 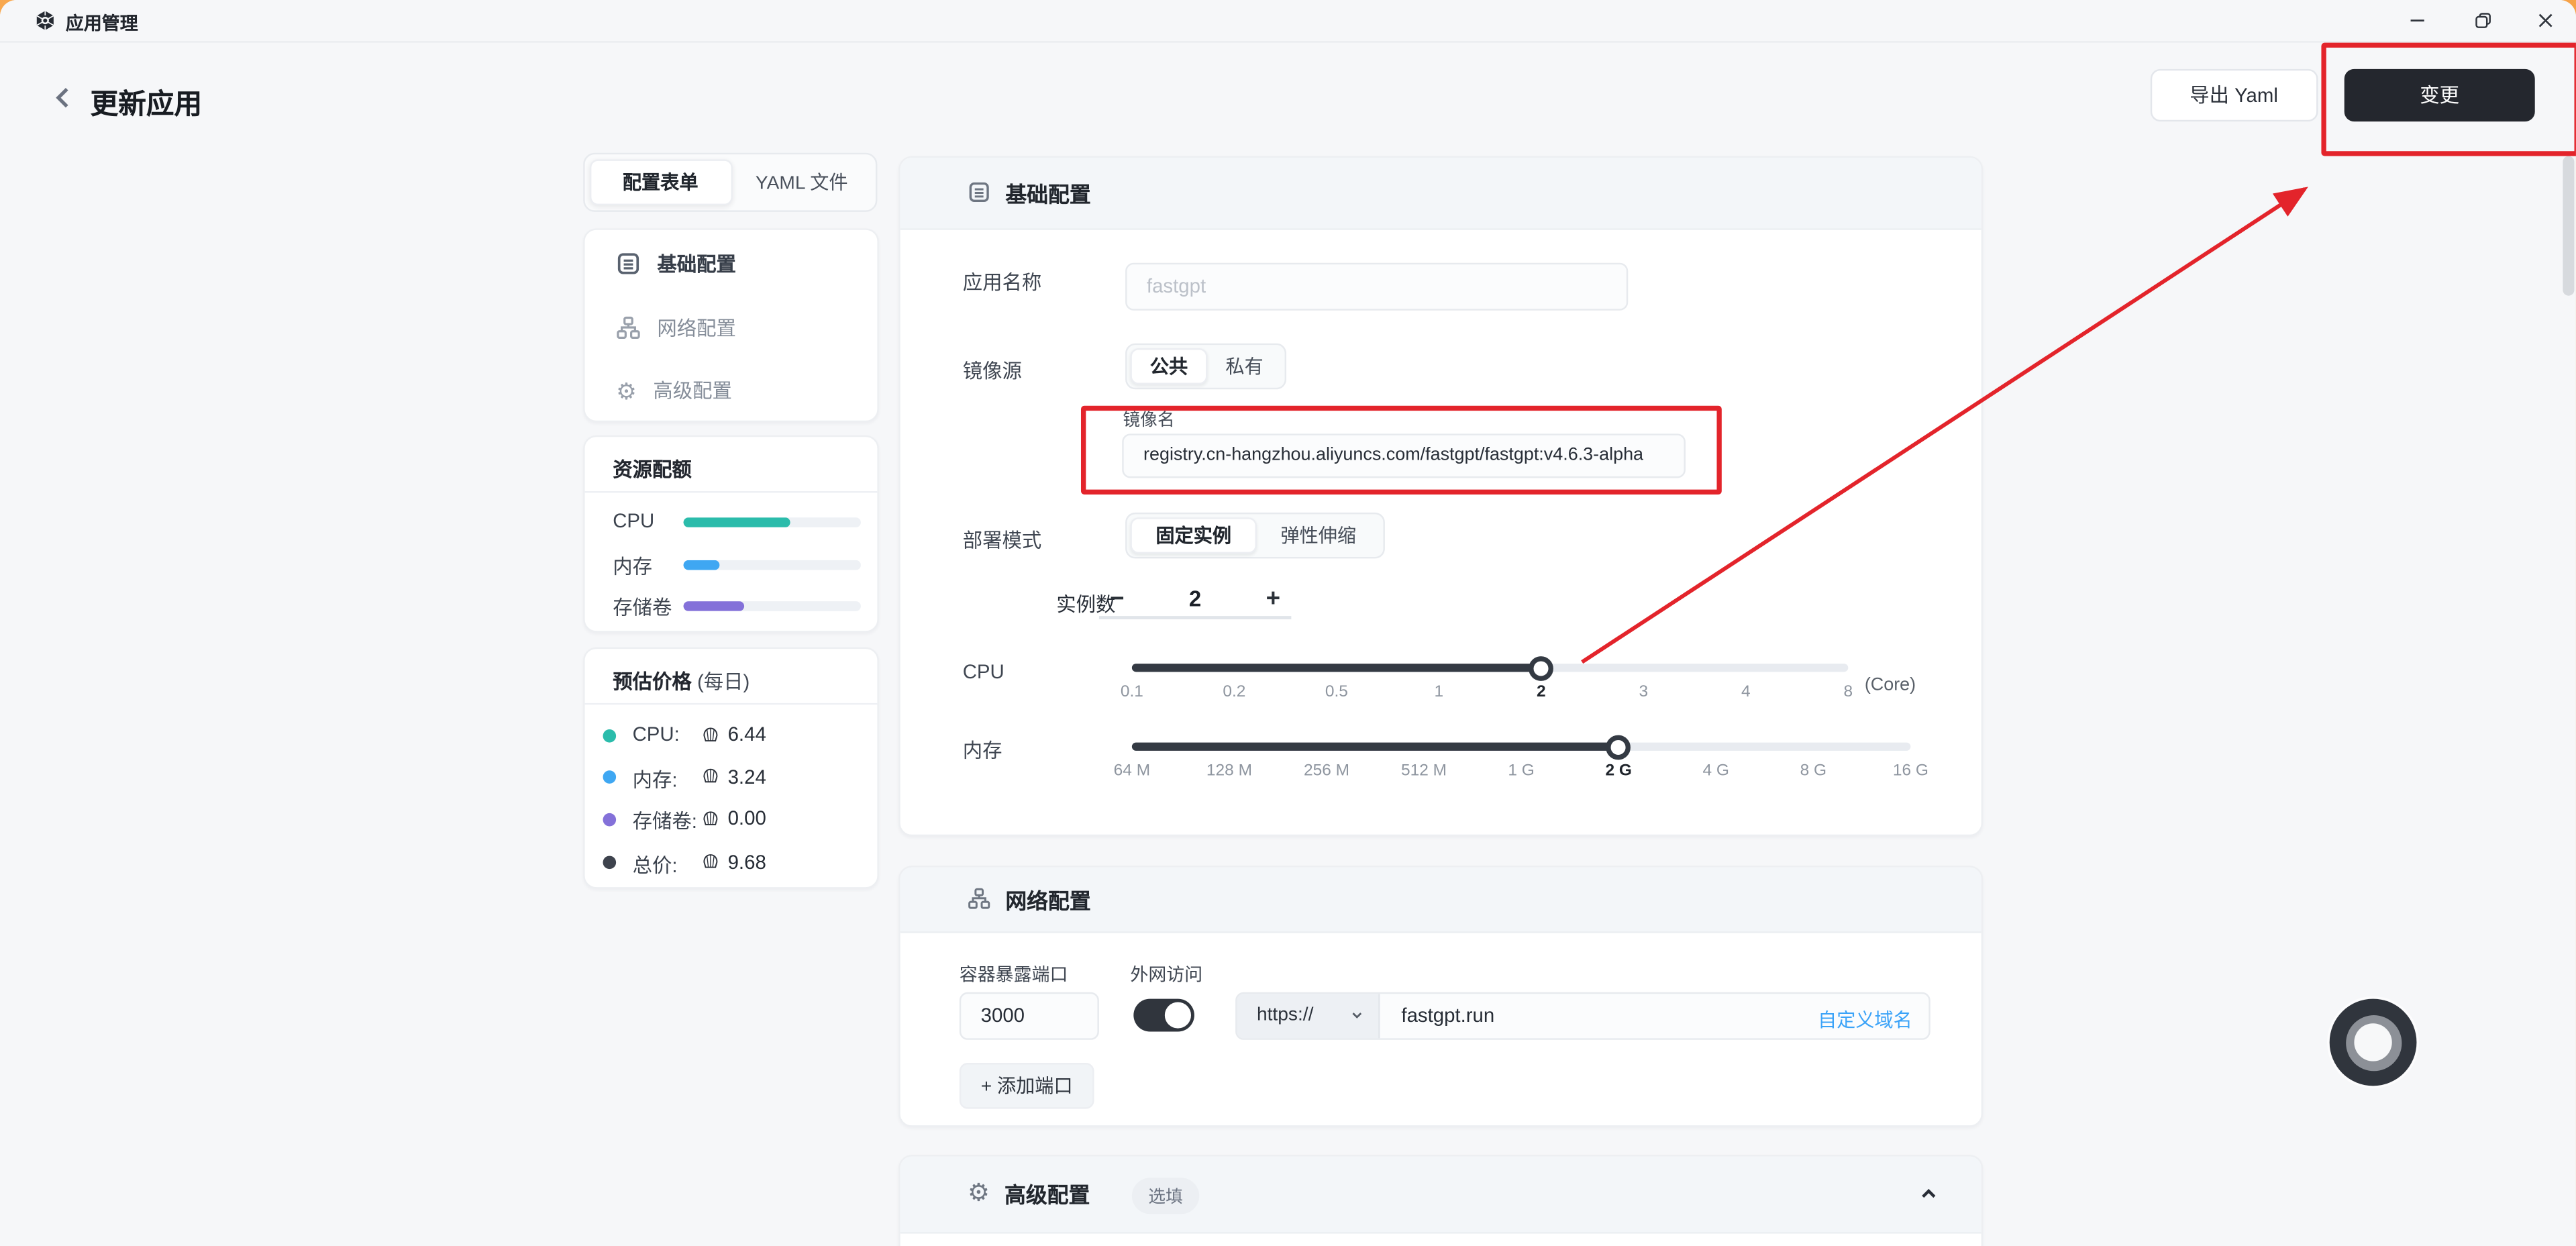 What do you see at coordinates (746, 776) in the screenshot?
I see `price-value-memory: 3.24` at bounding box center [746, 776].